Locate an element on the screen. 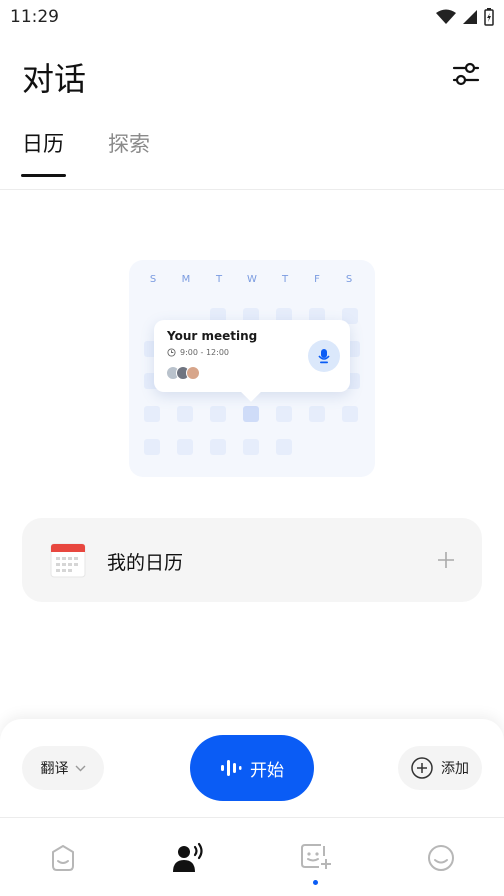  calendar-illustration: S M T W T F S Your meeting 9:00 - 12:00 is located at coordinates (252, 368).